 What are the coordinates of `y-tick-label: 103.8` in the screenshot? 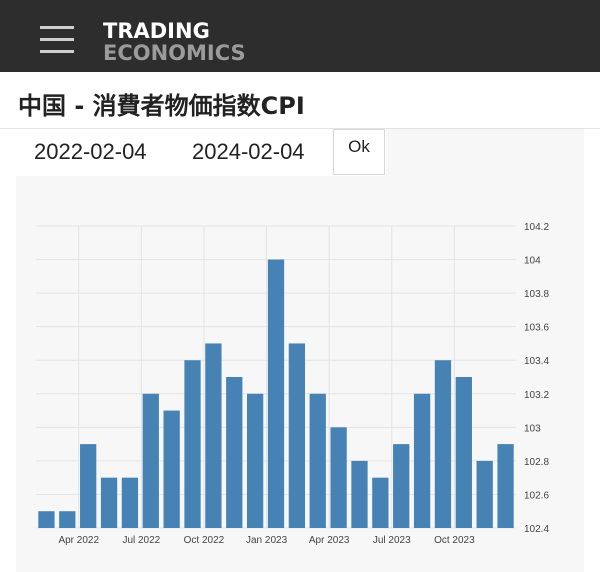 It's located at (536, 294).